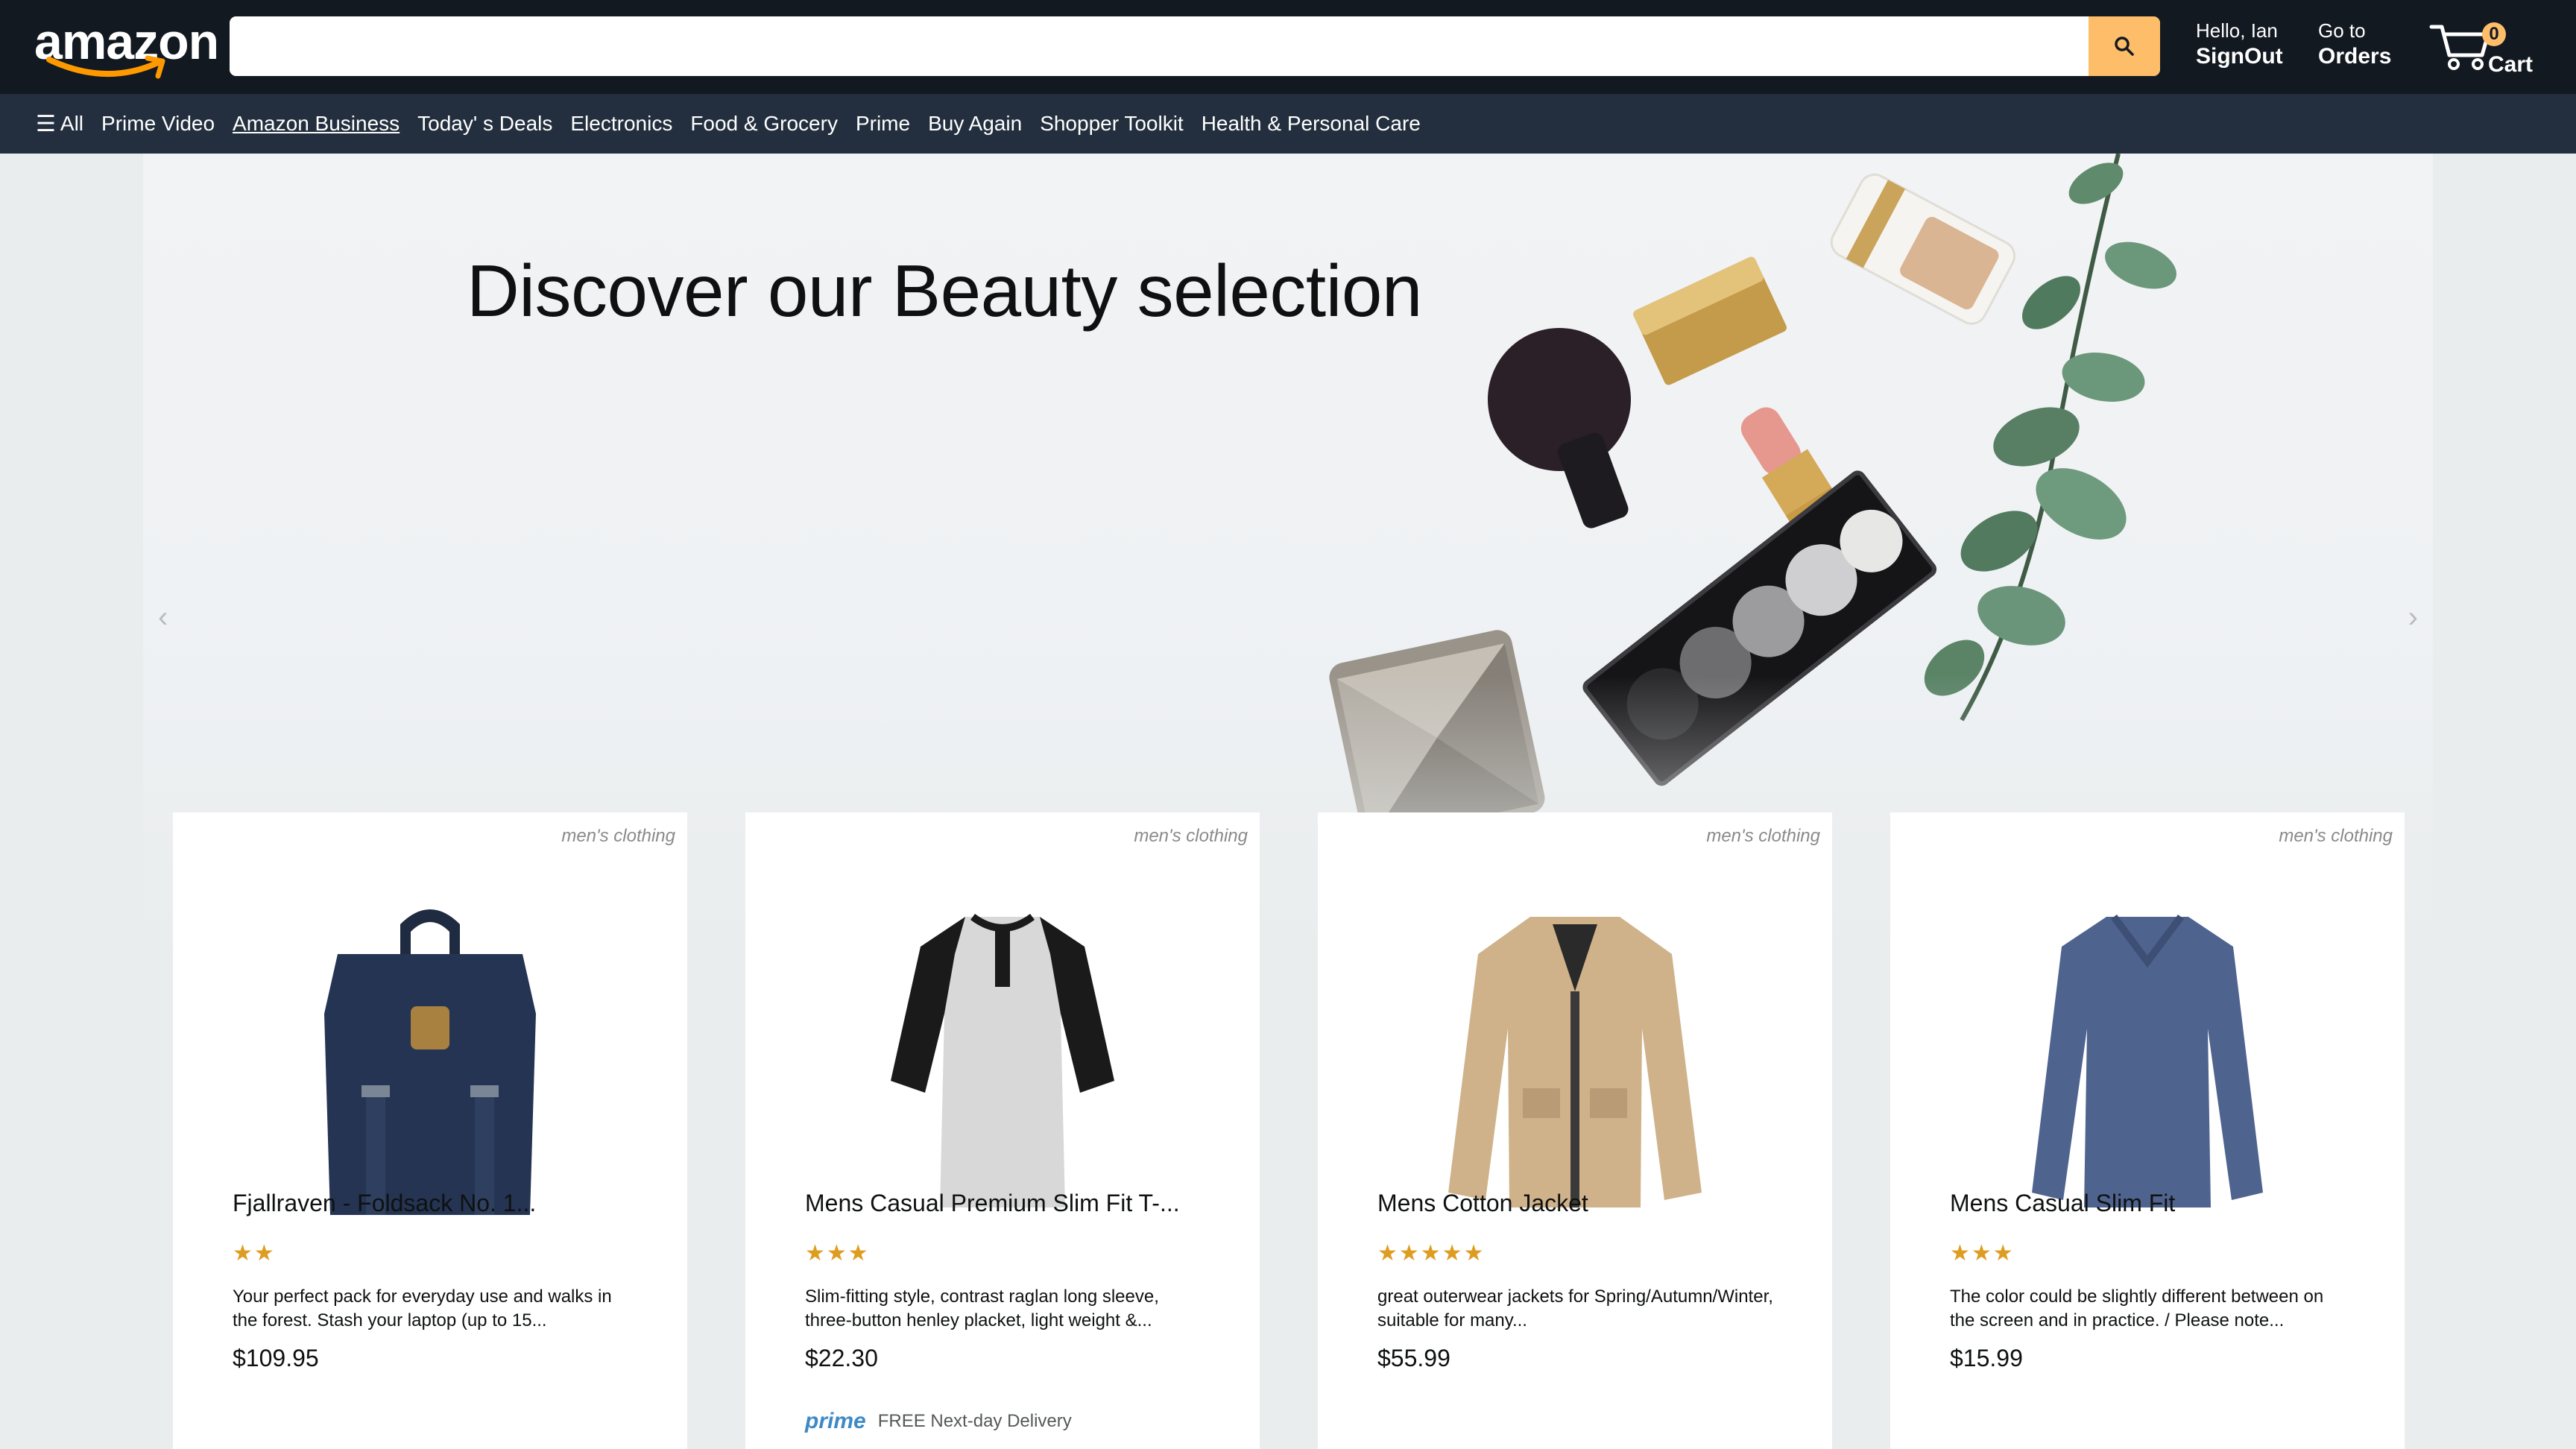 This screenshot has height=1449, width=2576. I want to click on carousel-next-icon: ›, so click(2413, 617).